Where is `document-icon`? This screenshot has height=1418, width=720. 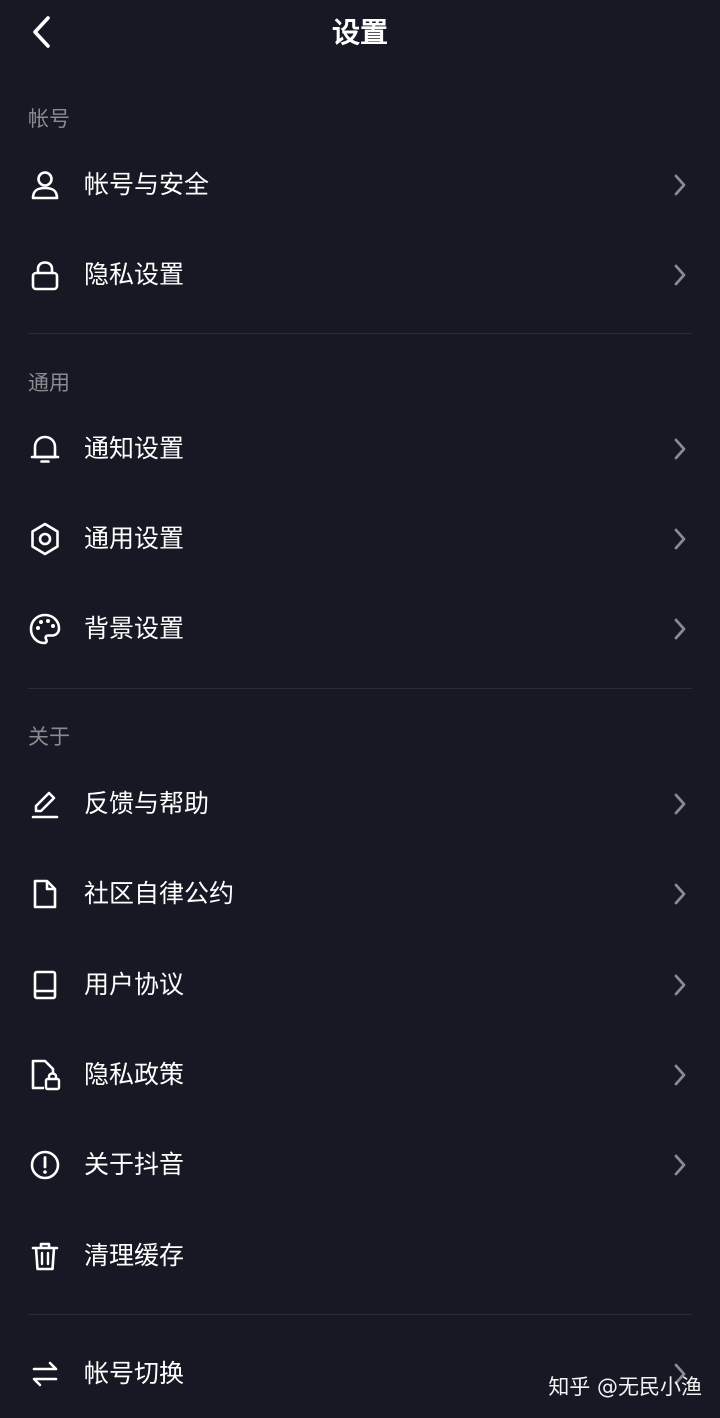 document-icon is located at coordinates (45, 894).